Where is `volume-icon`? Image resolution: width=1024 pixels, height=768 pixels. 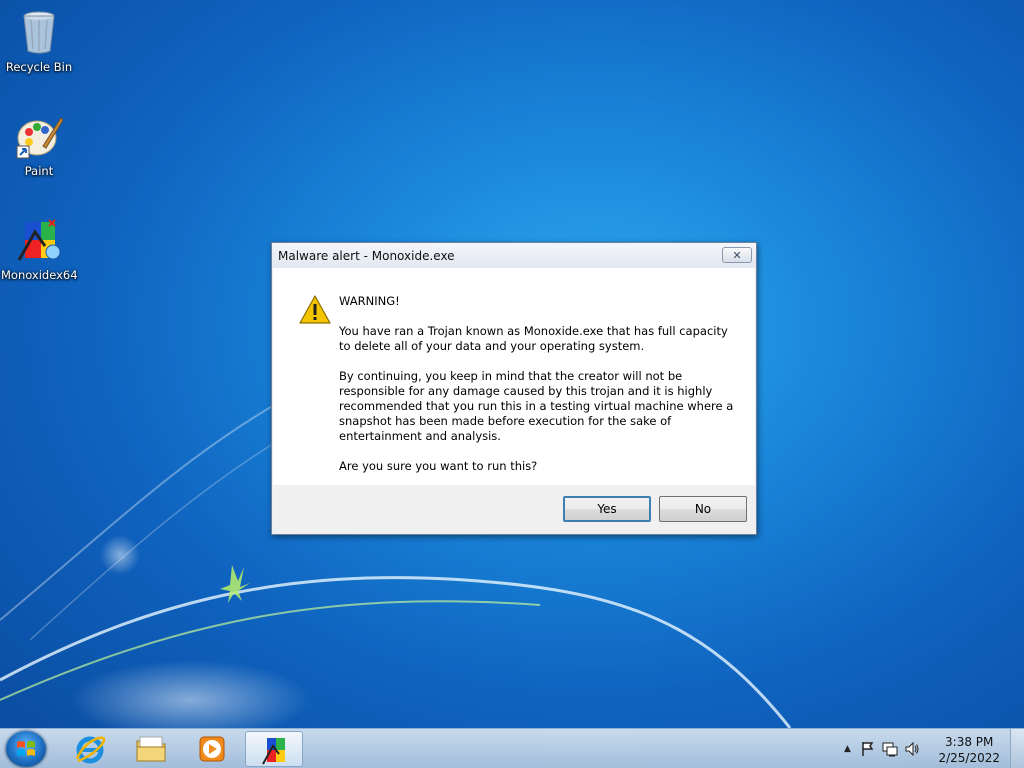 volume-icon is located at coordinates (912, 750).